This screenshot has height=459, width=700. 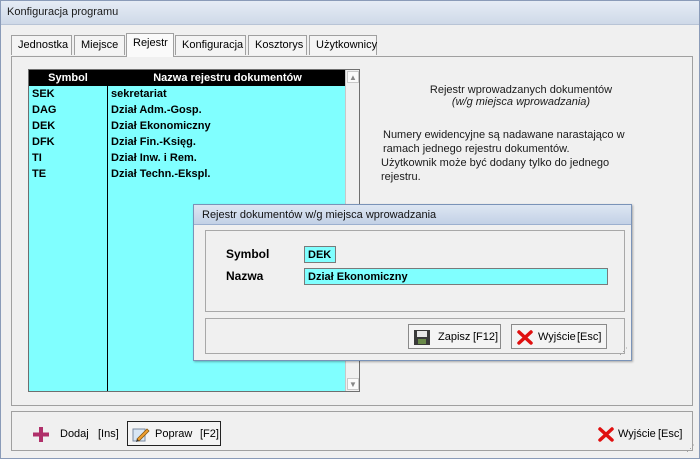 I want to click on cell-symbol: TI, so click(x=37, y=158).